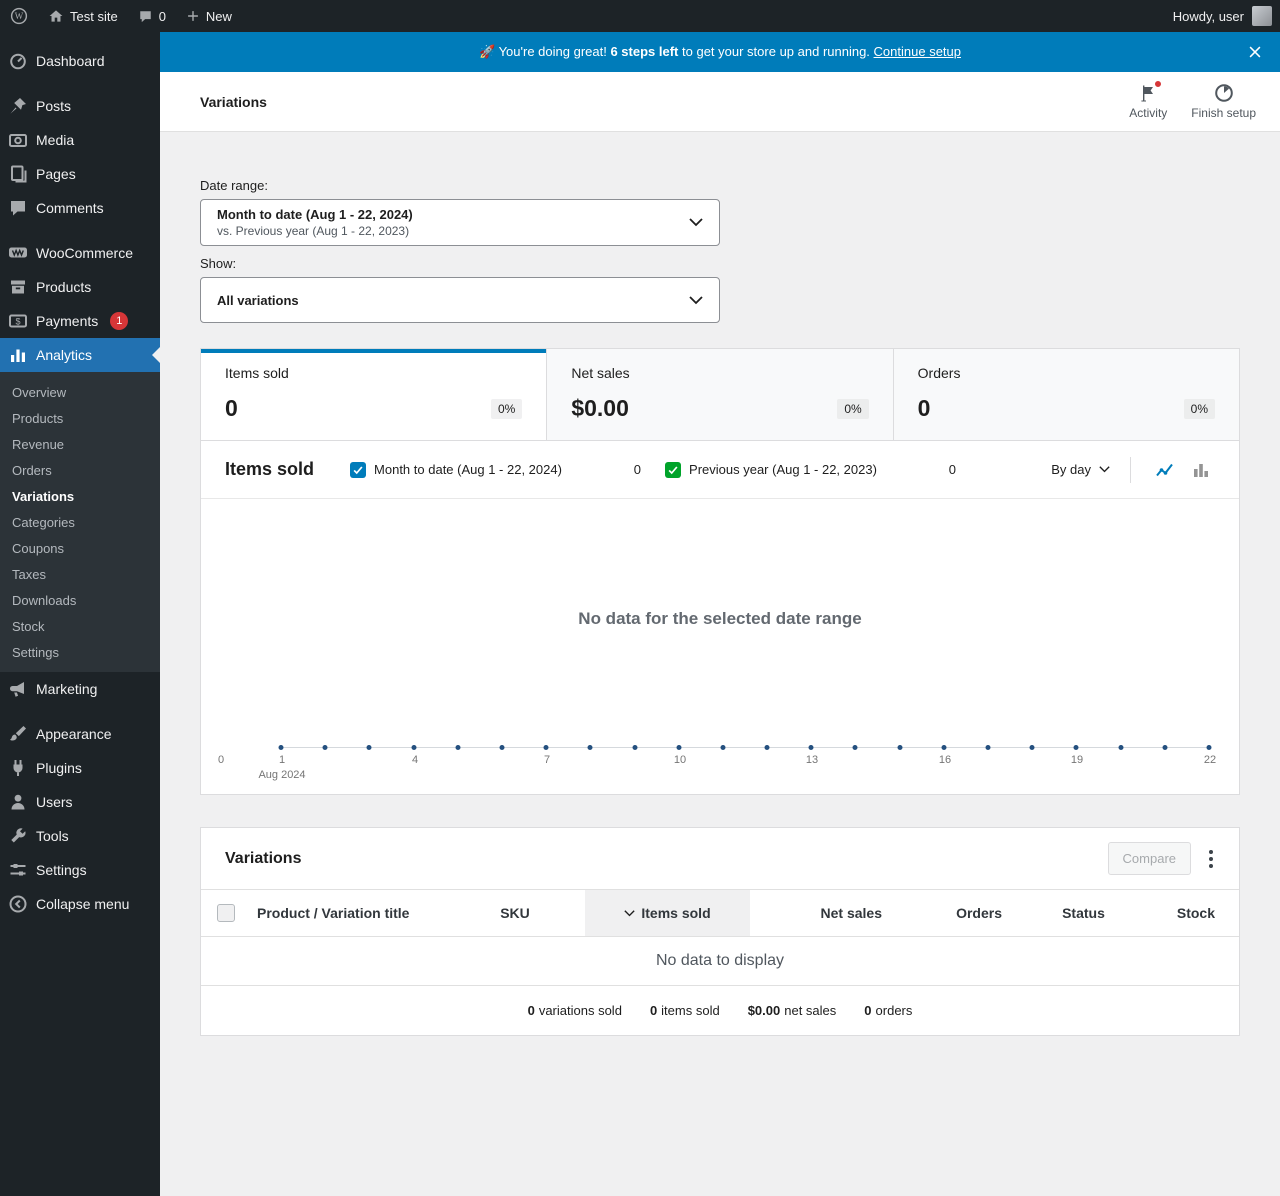 The width and height of the screenshot is (1280, 1196). Describe the element at coordinates (1211, 859) in the screenshot. I see `table-menu-button` at that location.